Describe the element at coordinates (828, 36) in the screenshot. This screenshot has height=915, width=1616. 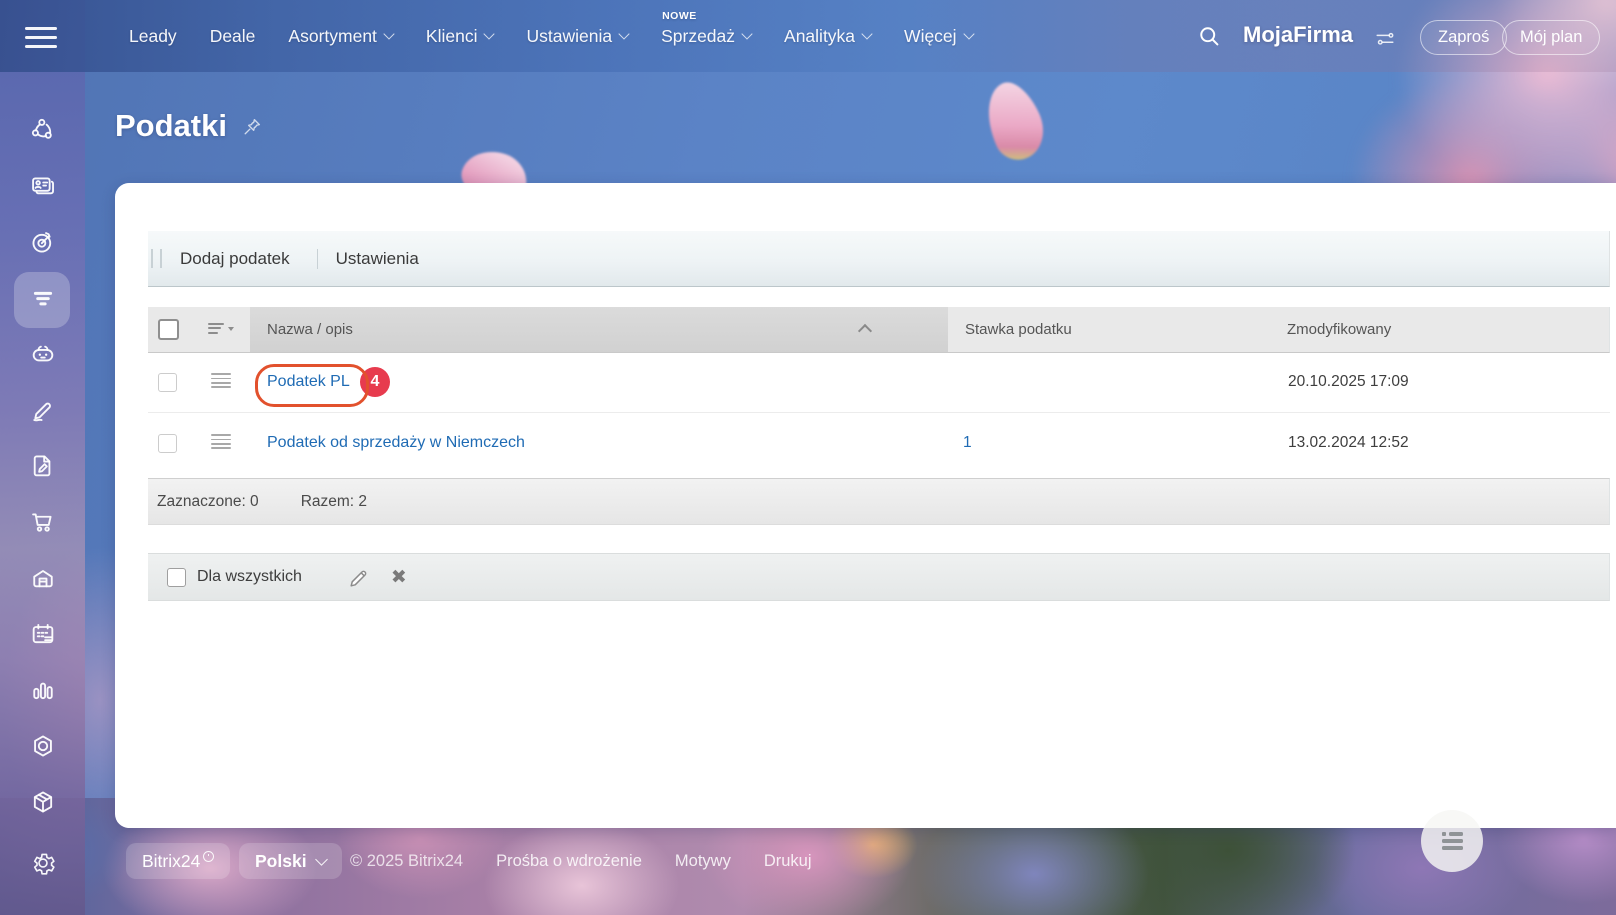
I see `nav-item-analityka: Analityka` at that location.